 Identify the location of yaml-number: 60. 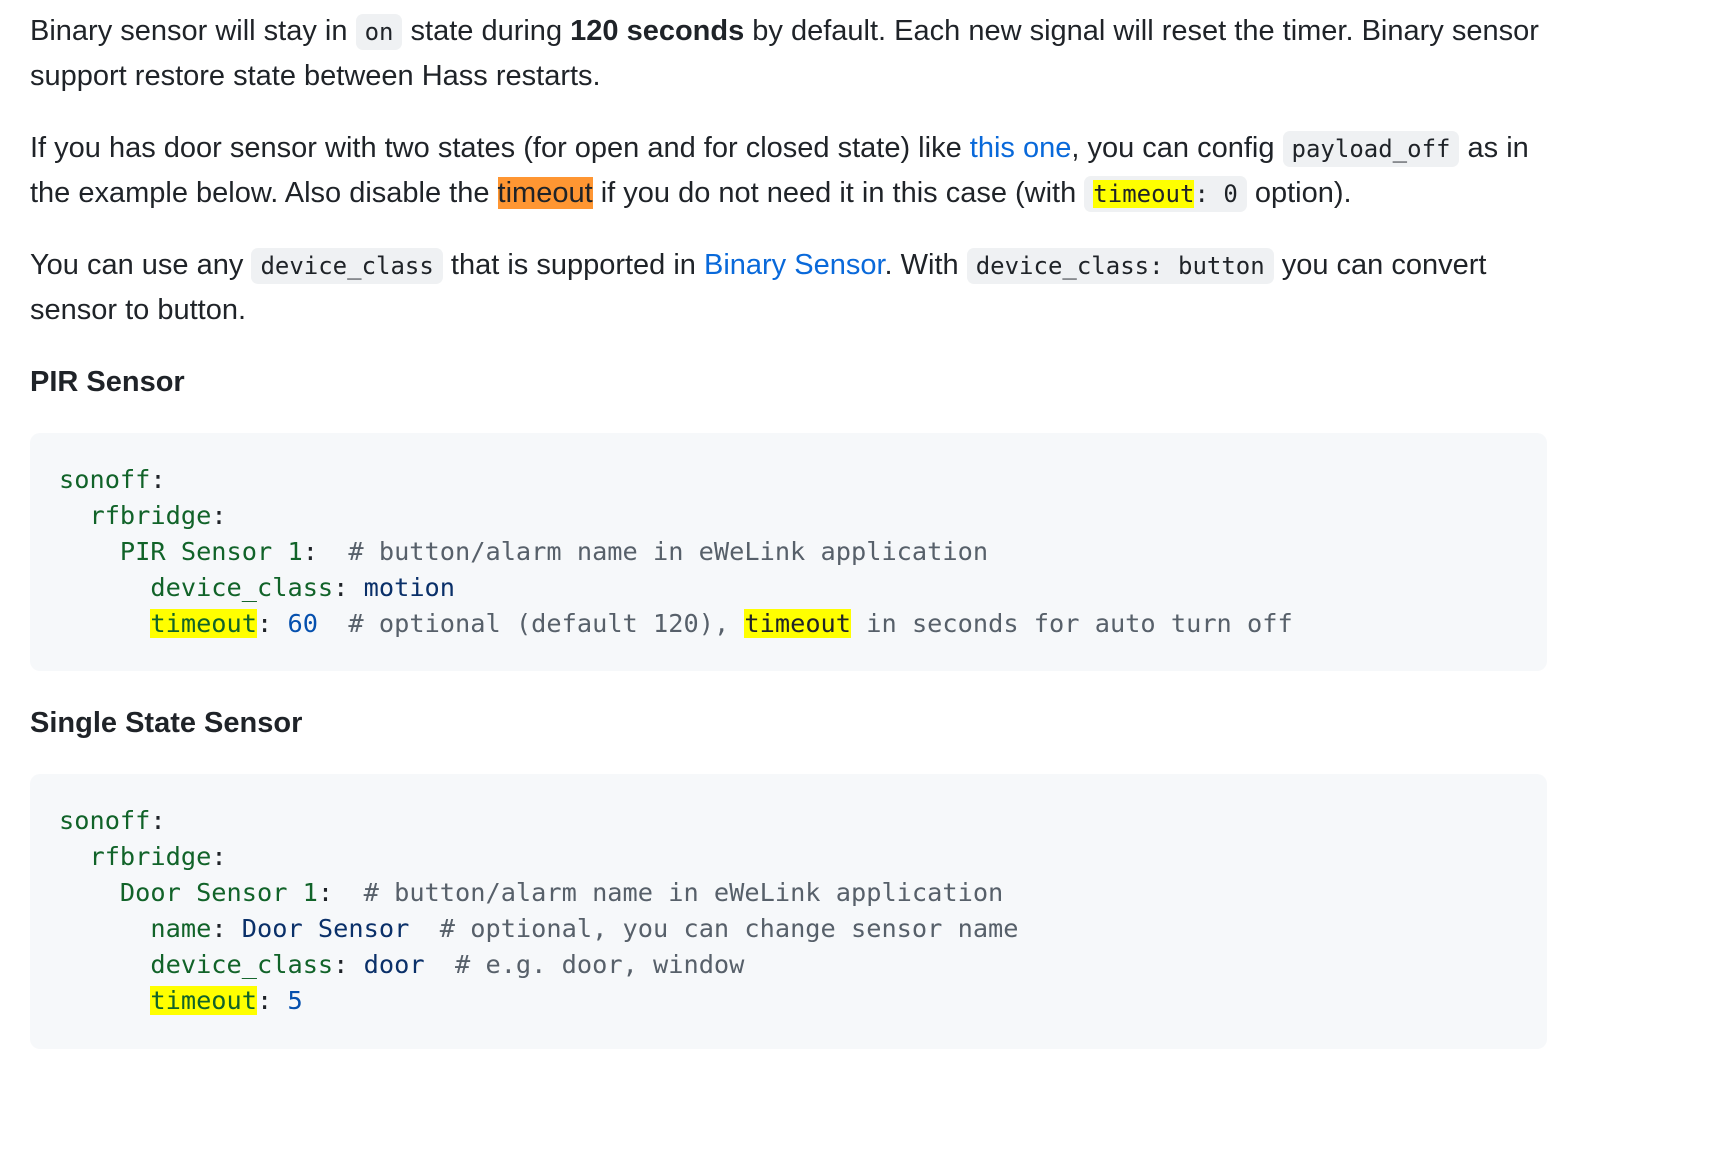
(302, 623).